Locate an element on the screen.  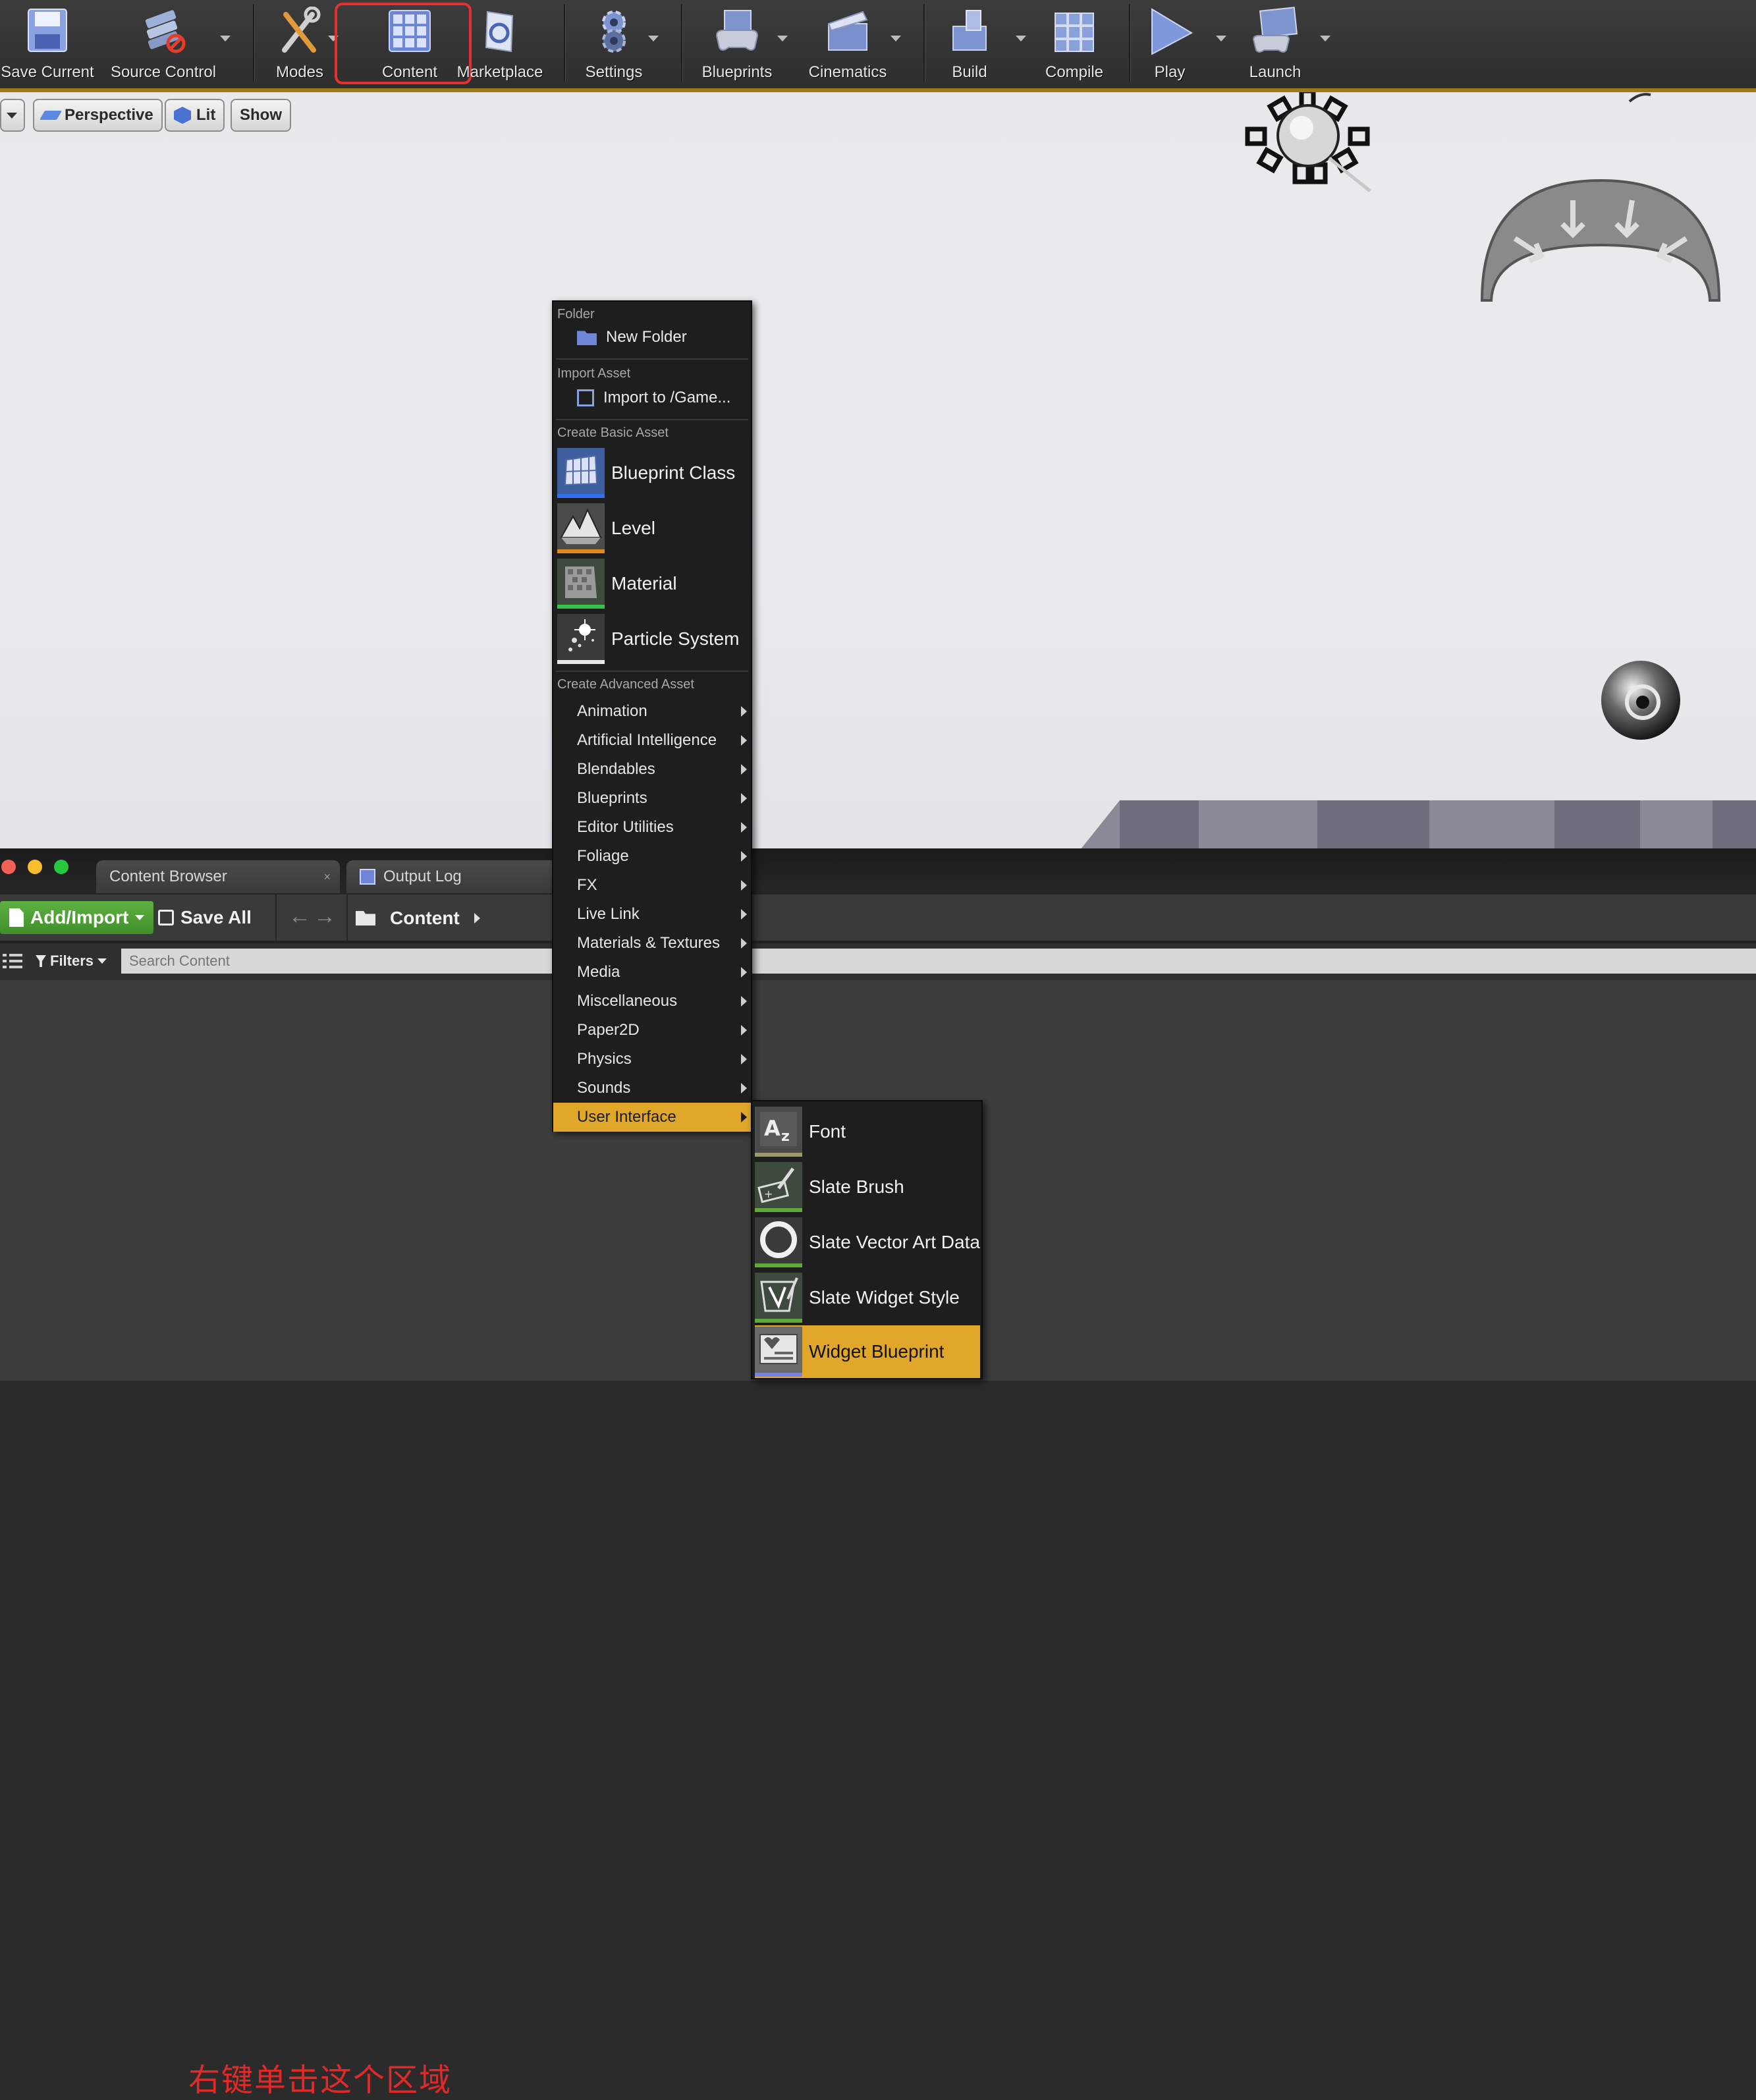
slate-vector-art-data-item: Slate Vector Art Data is located at coordinates (867, 1242).